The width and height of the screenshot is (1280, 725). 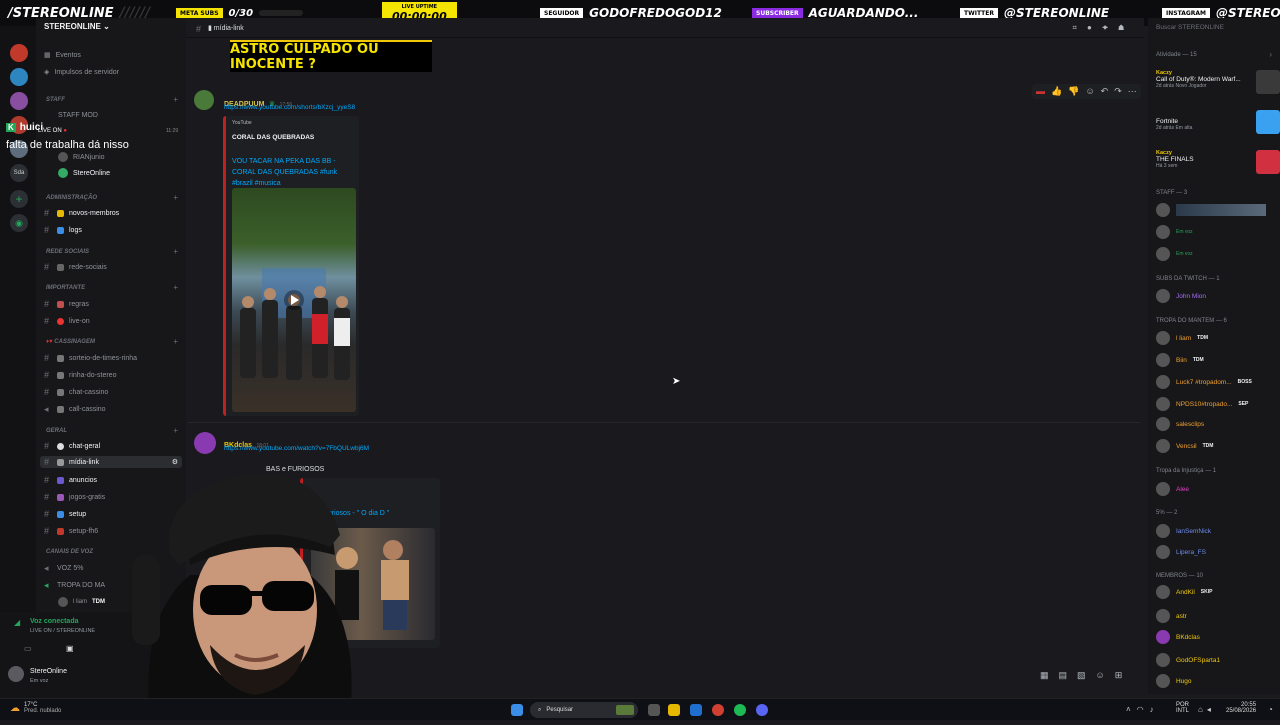 What do you see at coordinates (71, 198) in the screenshot?
I see `category-admin: ADMINISTRAÇÃO` at bounding box center [71, 198].